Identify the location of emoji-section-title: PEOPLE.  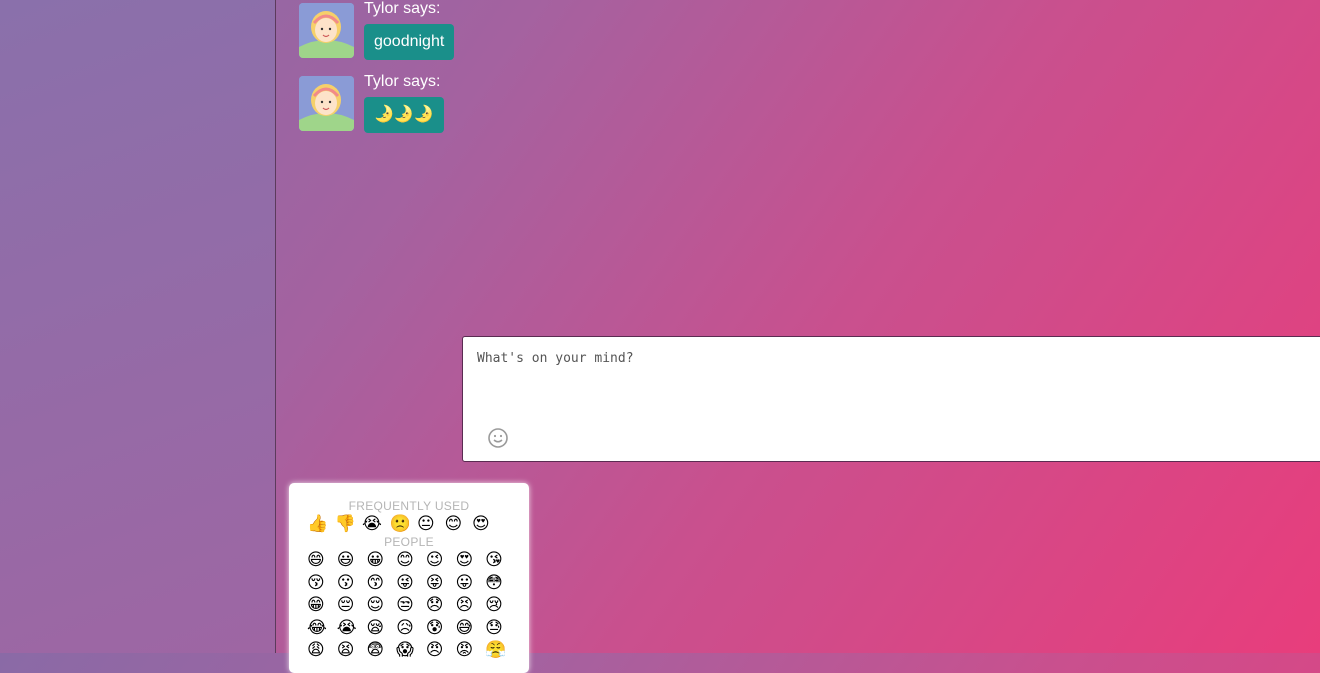
(409, 542).